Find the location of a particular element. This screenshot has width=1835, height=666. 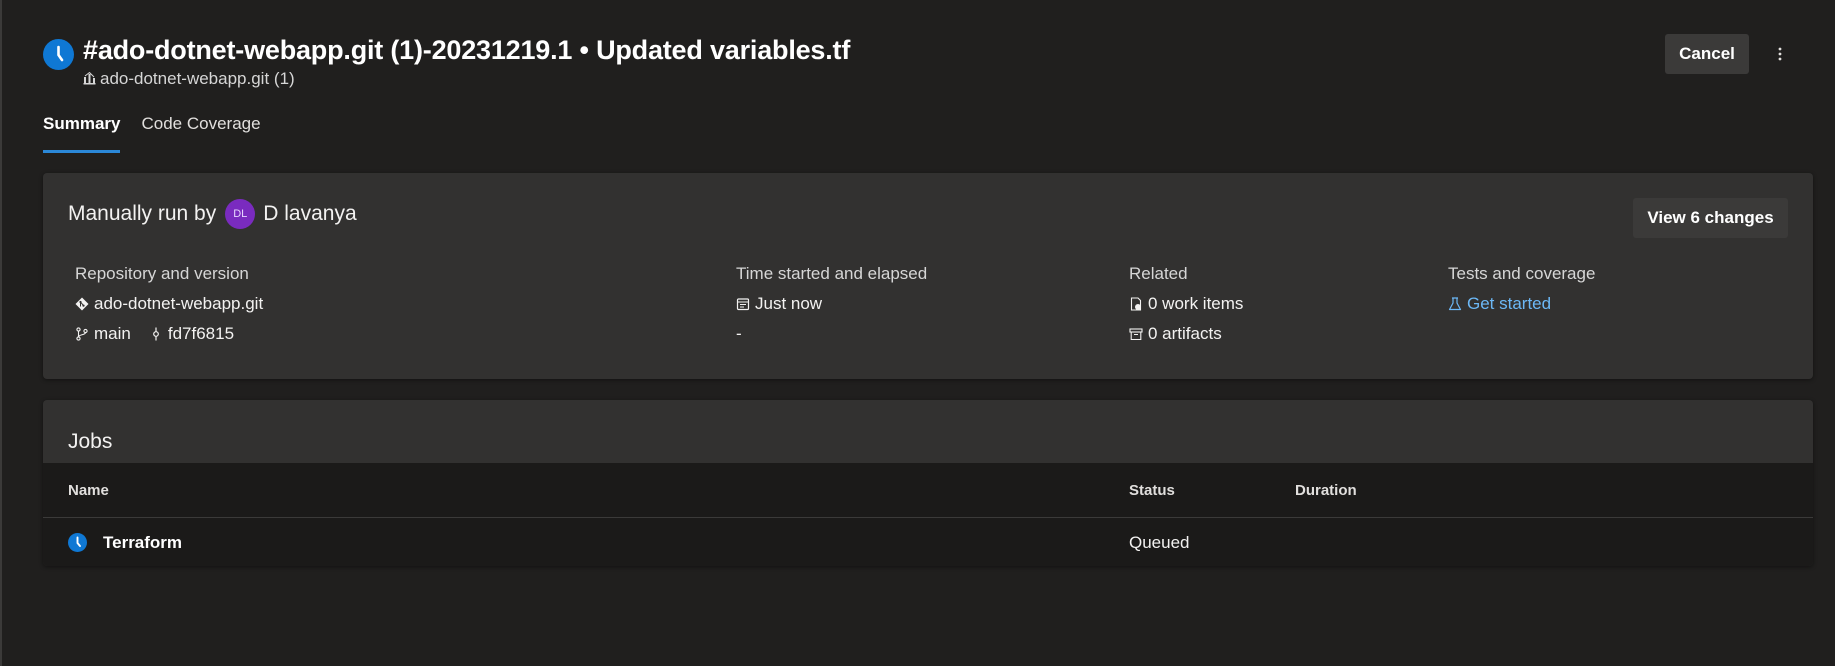

cancel-button: Cancel is located at coordinates (1707, 54).